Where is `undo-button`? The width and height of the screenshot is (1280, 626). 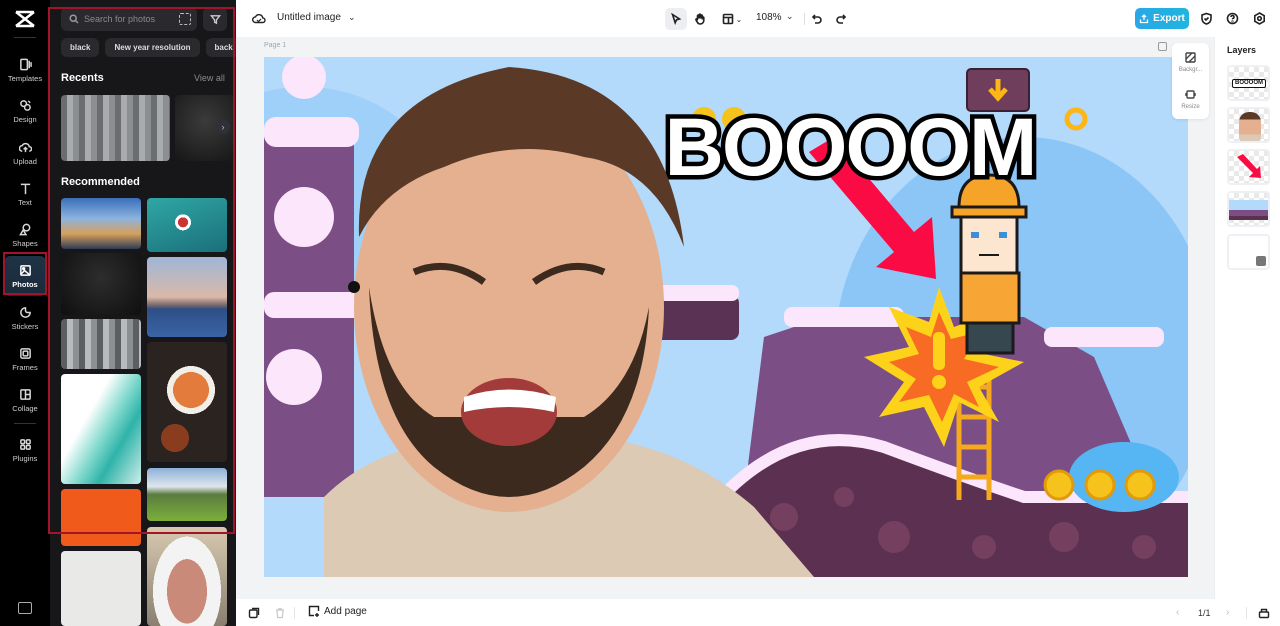
undo-button is located at coordinates (817, 19).